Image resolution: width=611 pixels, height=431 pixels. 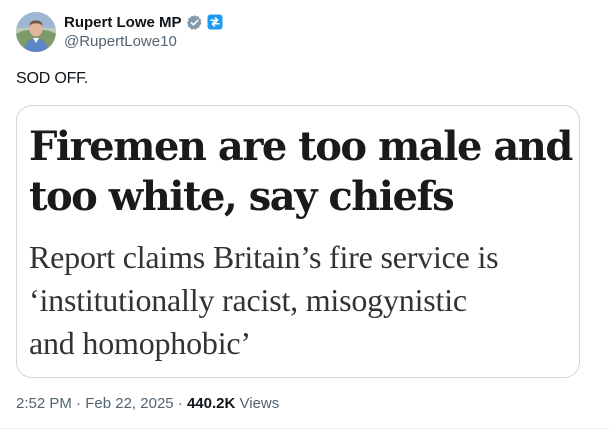 I want to click on standfirst-line: ‘institutionally racist, misogynistic, so click(x=248, y=300).